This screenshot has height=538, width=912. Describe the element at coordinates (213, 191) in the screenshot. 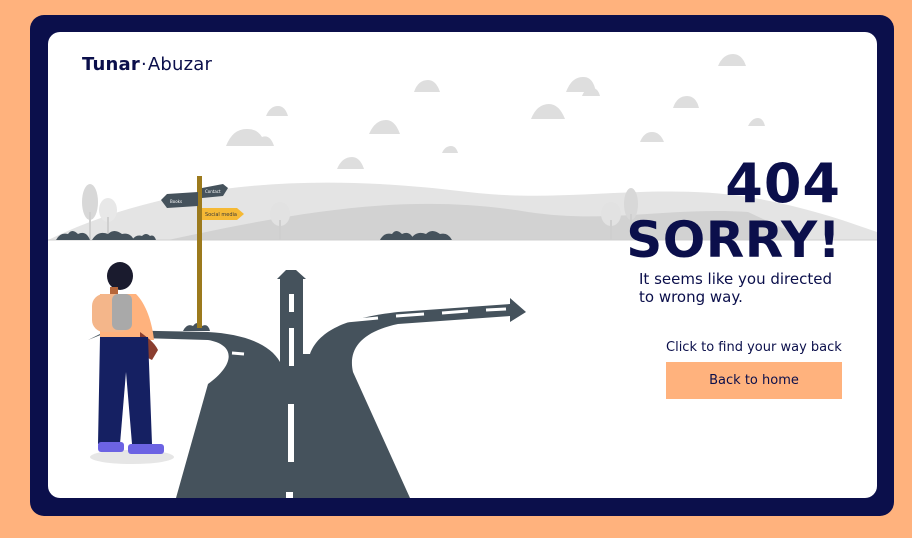

I see `sign-contact-label: Contact` at that location.